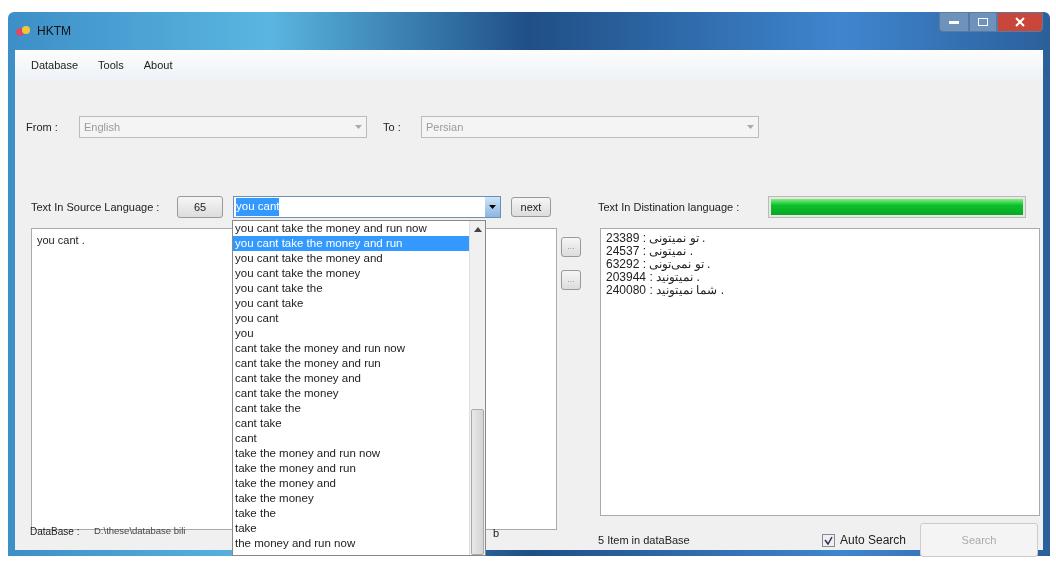  I want to click on combo-value: Persian, so click(445, 127).